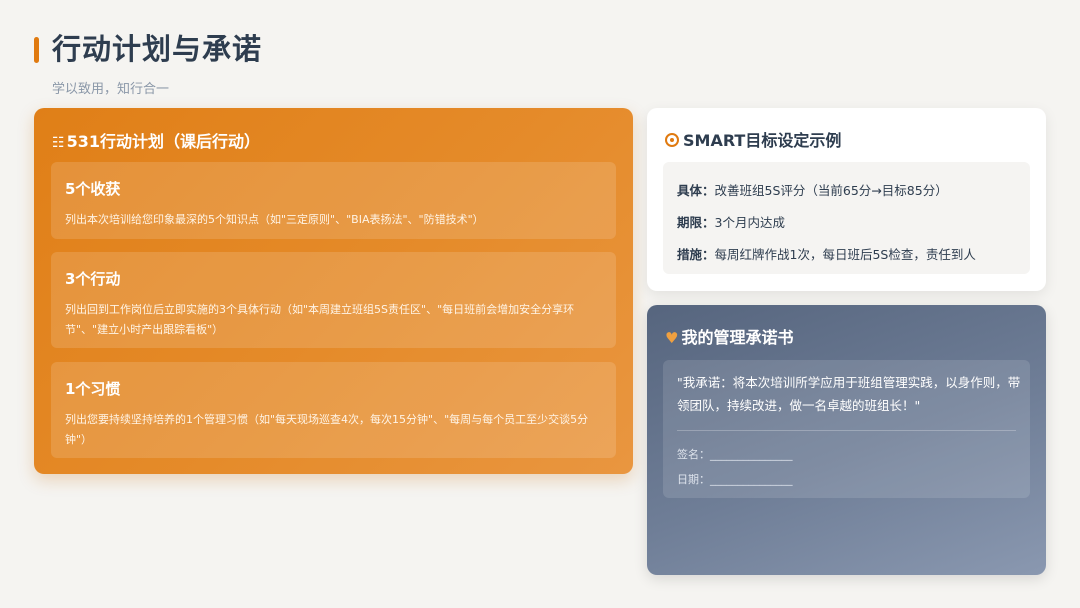 This screenshot has height=608, width=1080. I want to click on hand-heart-icon: ♥, so click(672, 338).